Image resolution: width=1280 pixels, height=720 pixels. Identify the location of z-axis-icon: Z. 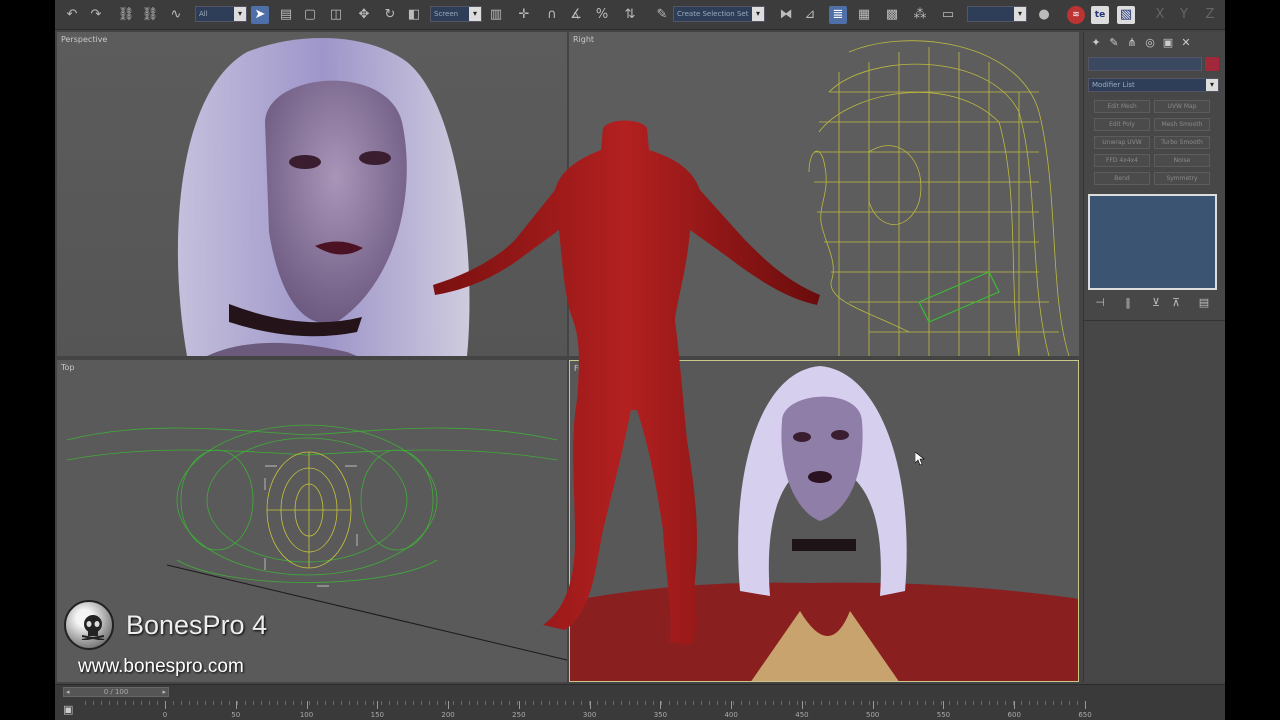
(1210, 15).